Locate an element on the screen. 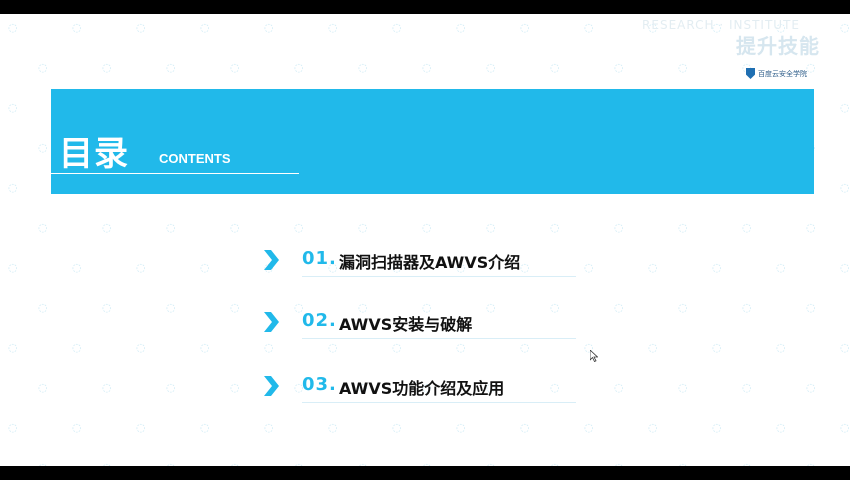 The height and width of the screenshot is (480, 850). top-logo: RESEARCH · INSTITUTE 提升技能 is located at coordinates (738, 47).